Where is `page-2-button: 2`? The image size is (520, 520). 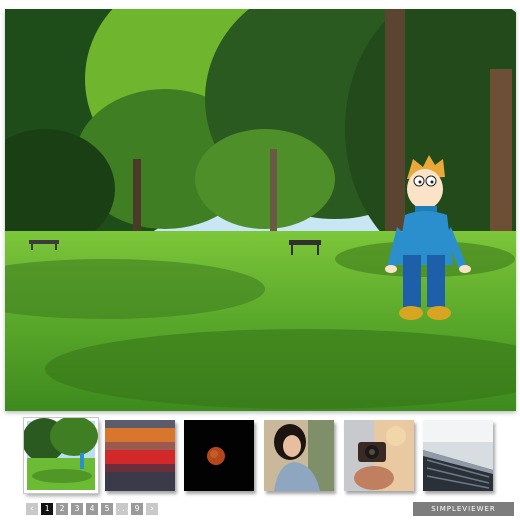 page-2-button: 2 is located at coordinates (62, 509).